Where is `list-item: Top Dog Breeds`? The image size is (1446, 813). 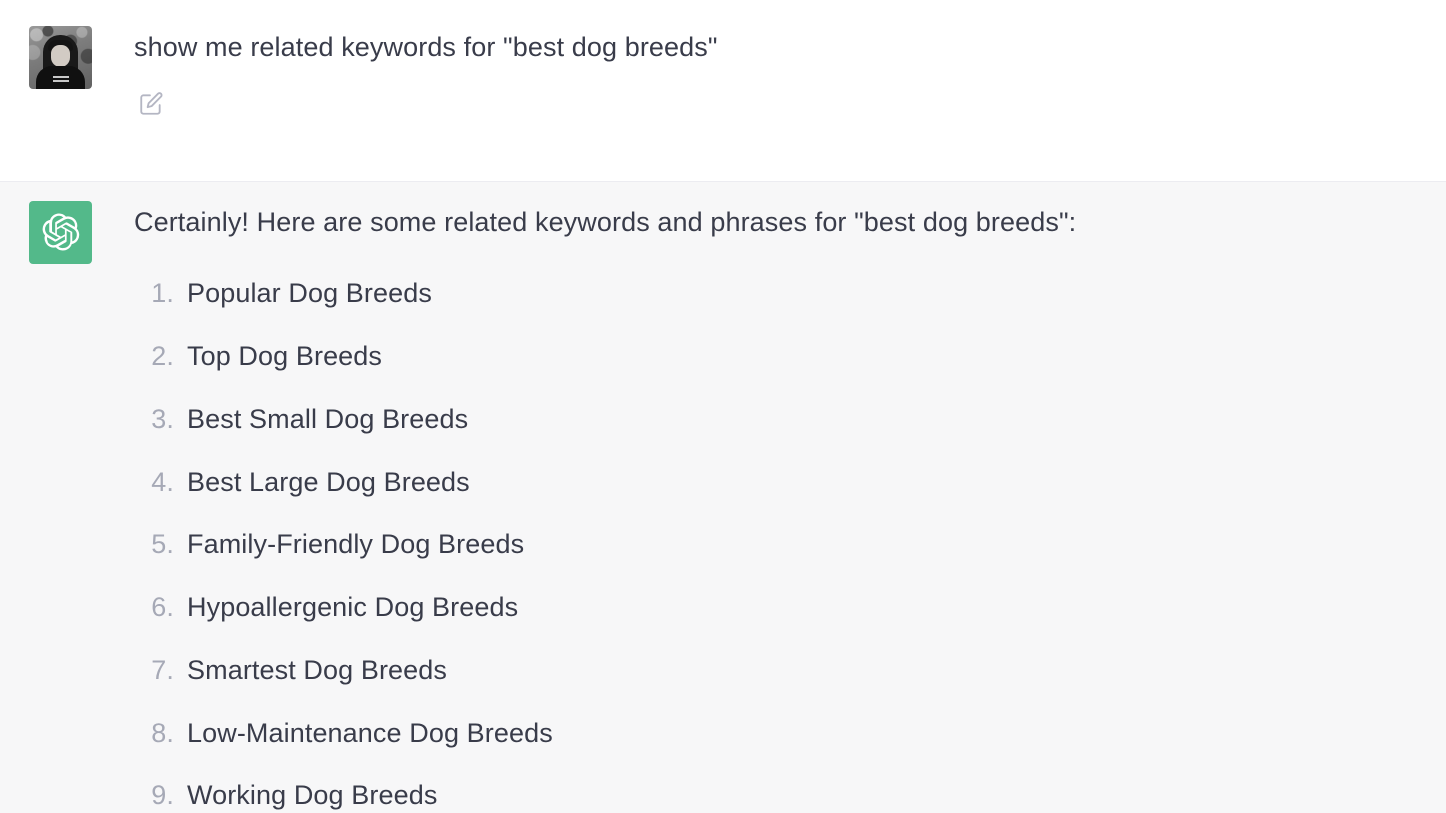
list-item: Top Dog Breeds is located at coordinates (258, 357).